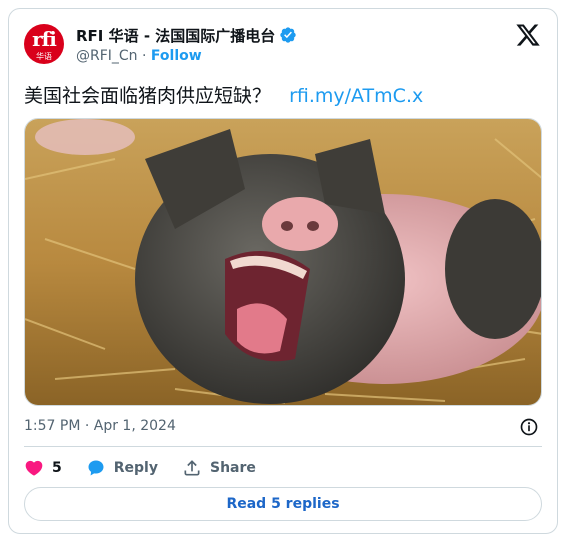 The height and width of the screenshot is (544, 568). I want to click on tweet-link: rfi.my/ATmC.x, so click(356, 96).